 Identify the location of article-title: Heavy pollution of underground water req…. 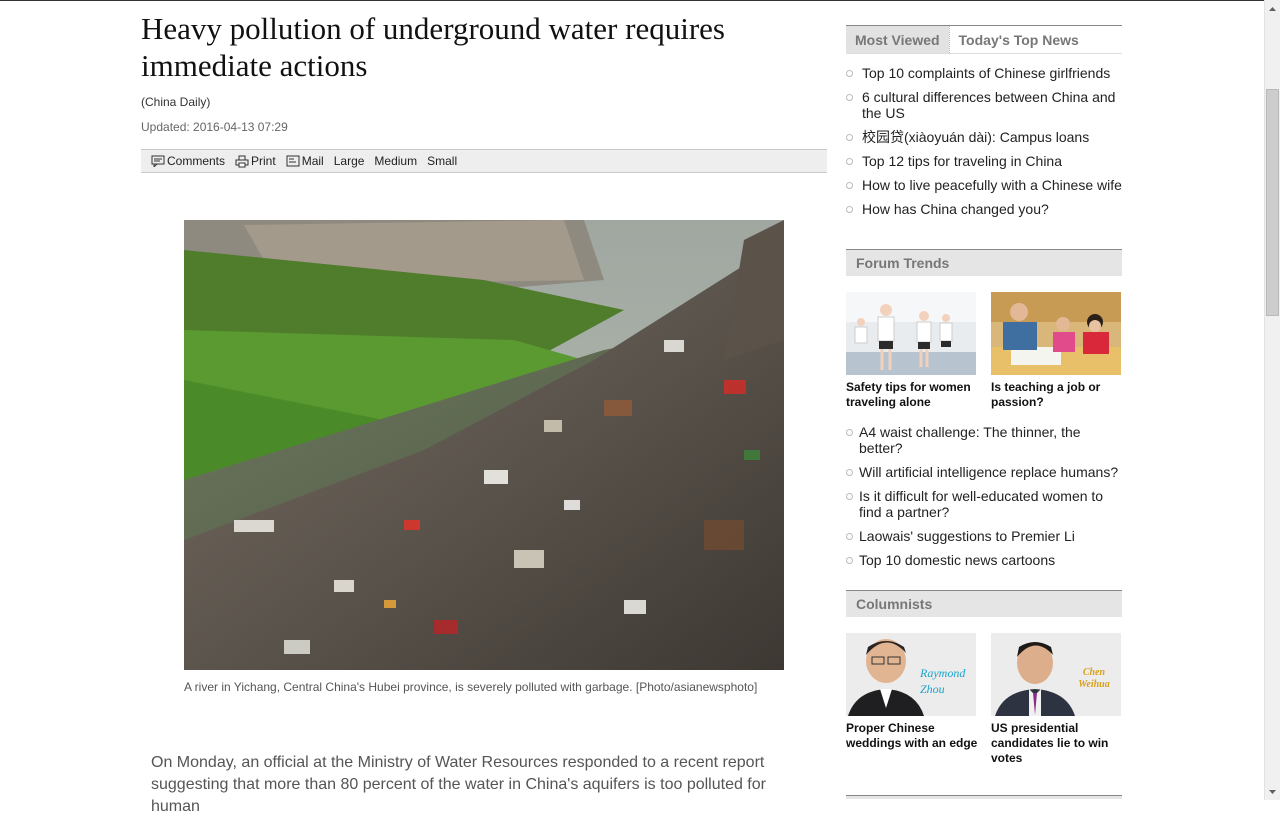
(433, 47).